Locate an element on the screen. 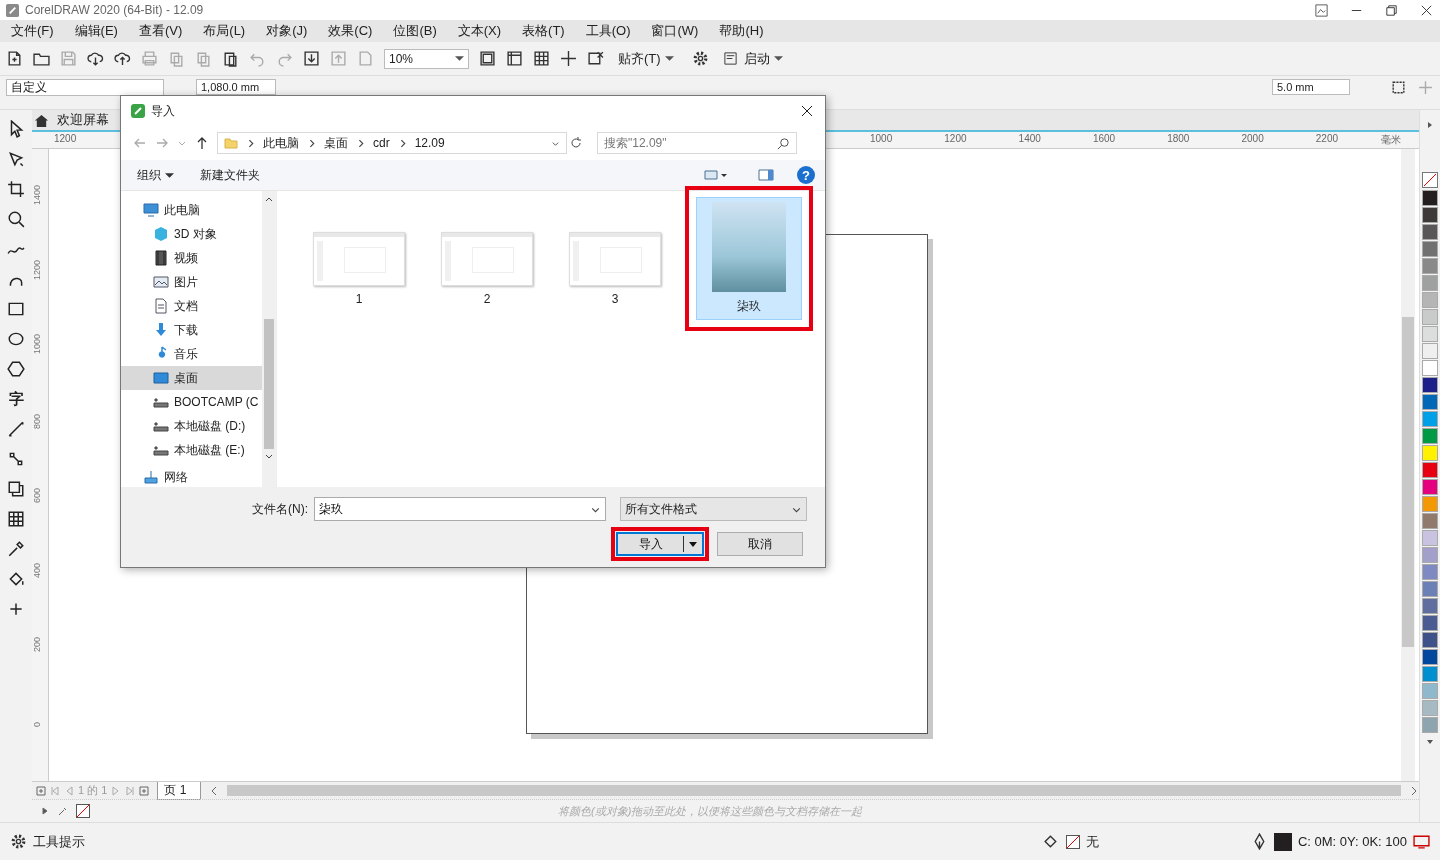  restore-icon is located at coordinates (1391, 10).